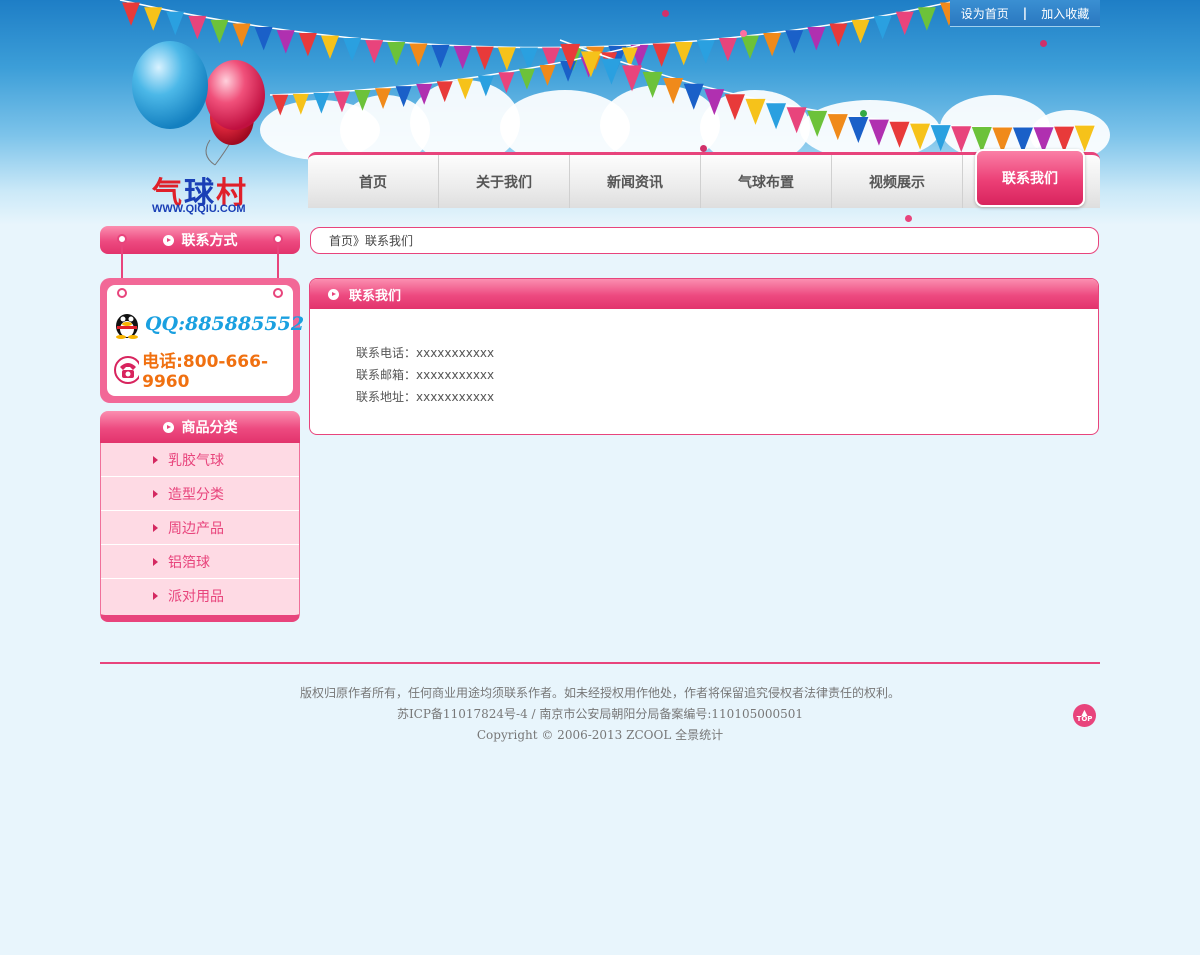 This screenshot has height=955, width=1200. I want to click on back-to-top-button: ▲ TOP, so click(1084, 715).